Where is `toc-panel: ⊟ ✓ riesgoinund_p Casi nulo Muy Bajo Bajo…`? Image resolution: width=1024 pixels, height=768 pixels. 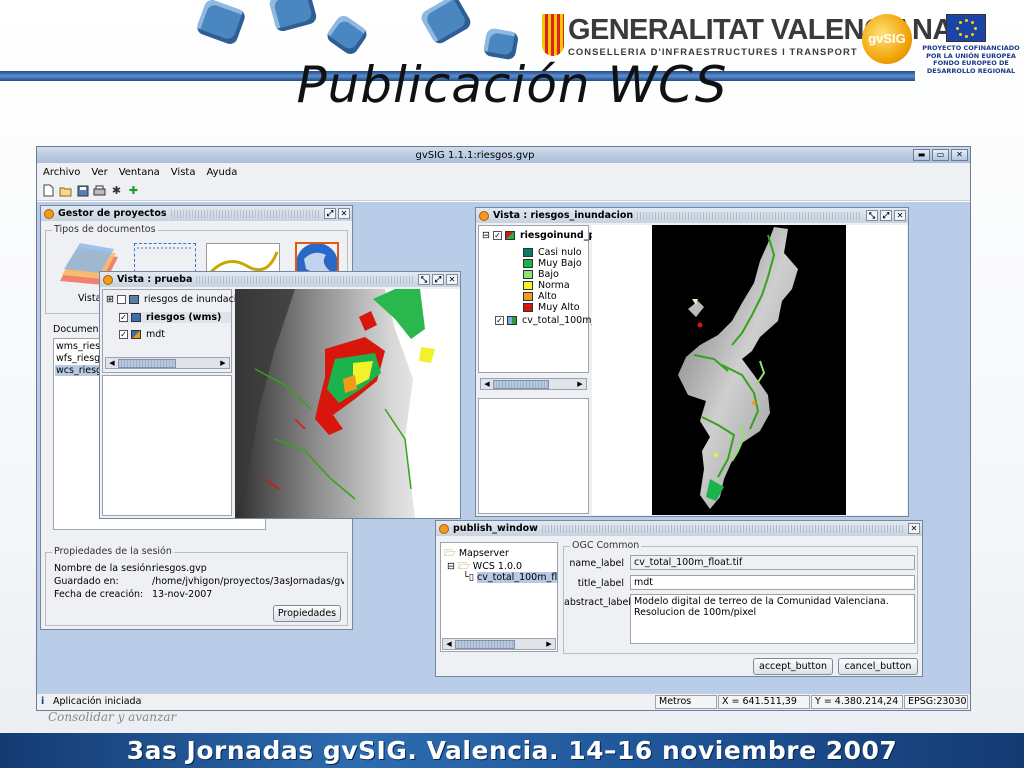
toc-panel: ⊟ ✓ riesgoinund_p Casi nulo Muy Bajo Bajo… is located at coordinates (537, 307).